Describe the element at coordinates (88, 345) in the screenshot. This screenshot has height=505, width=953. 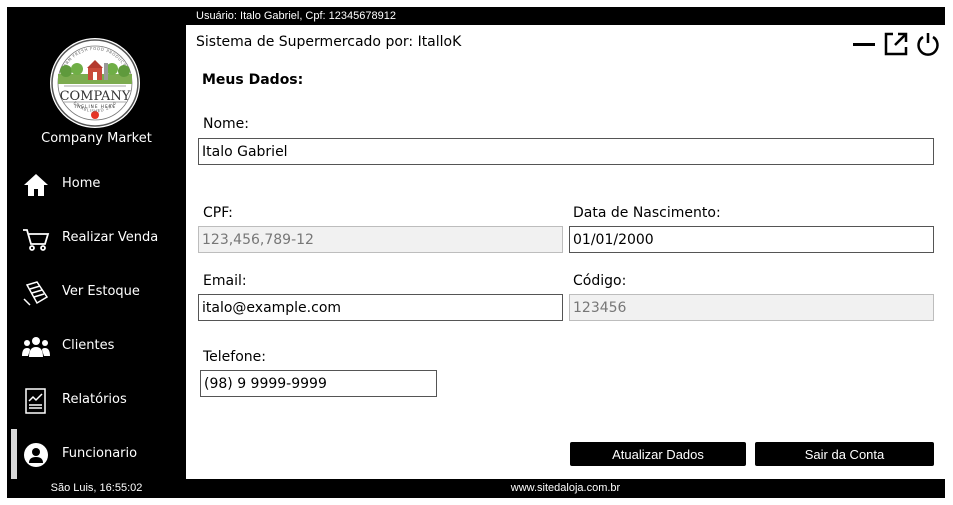
I see `nav-label-clientes: Clientes` at that location.